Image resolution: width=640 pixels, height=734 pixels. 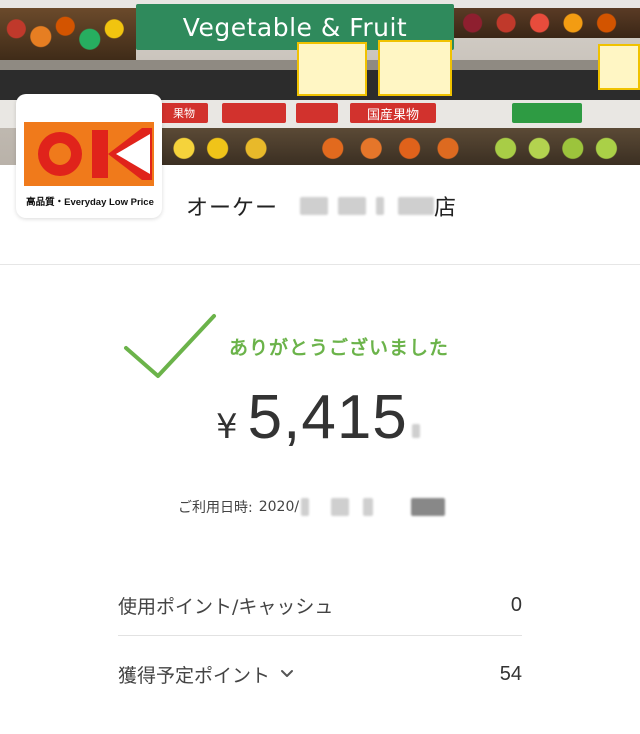 What do you see at coordinates (312, 507) in the screenshot?
I see `usage-datetime: ご利用日時: 2020/` at bounding box center [312, 507].